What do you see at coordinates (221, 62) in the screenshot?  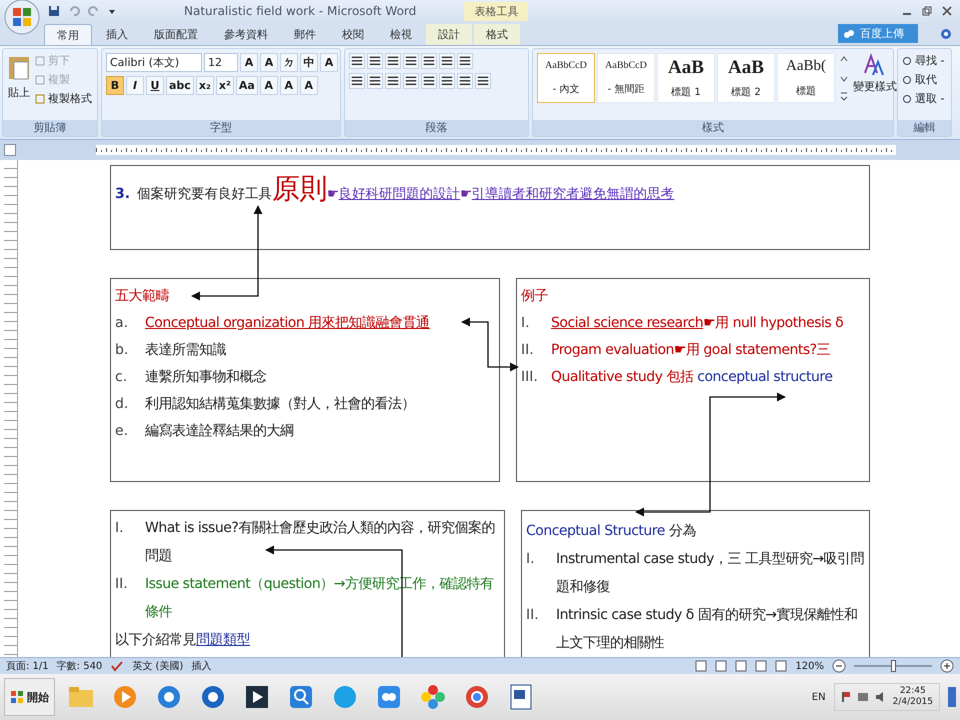 I see `font-size-field: 12` at bounding box center [221, 62].